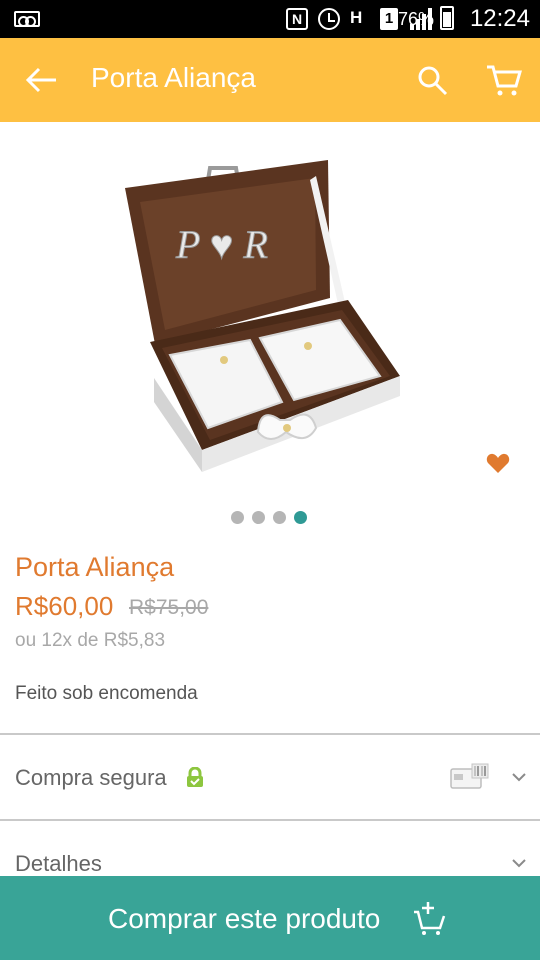 The width and height of the screenshot is (540, 960). I want to click on alarm-icon, so click(329, 19).